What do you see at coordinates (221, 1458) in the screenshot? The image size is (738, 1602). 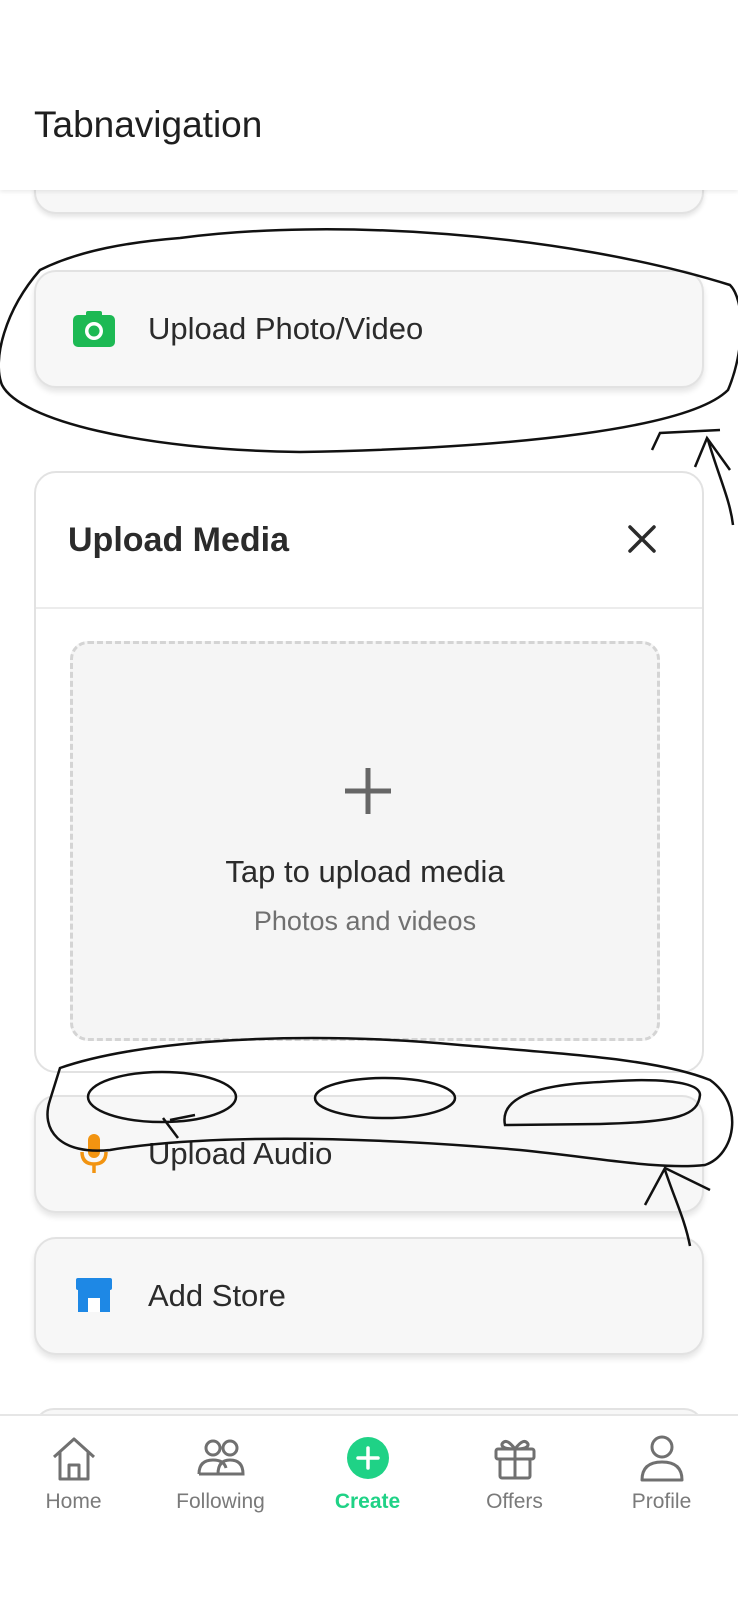 I see `people-icon` at bounding box center [221, 1458].